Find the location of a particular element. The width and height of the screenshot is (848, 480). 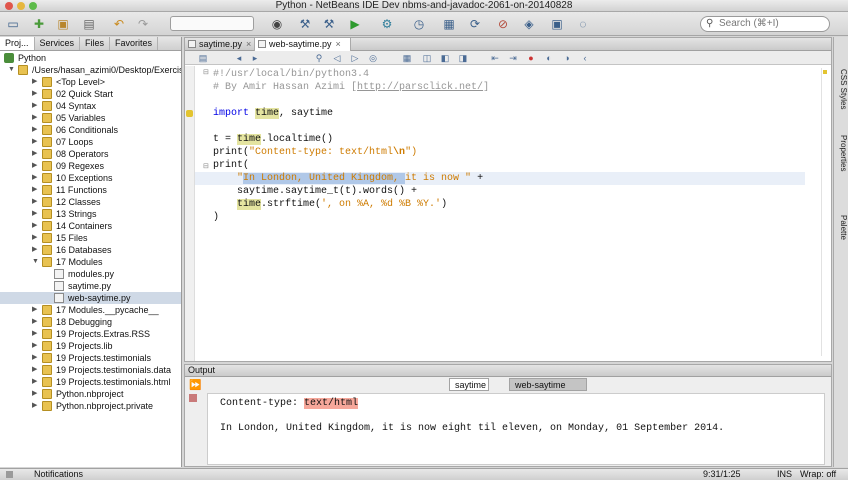

next-bookmark-icon: ◨ is located at coordinates (463, 58).